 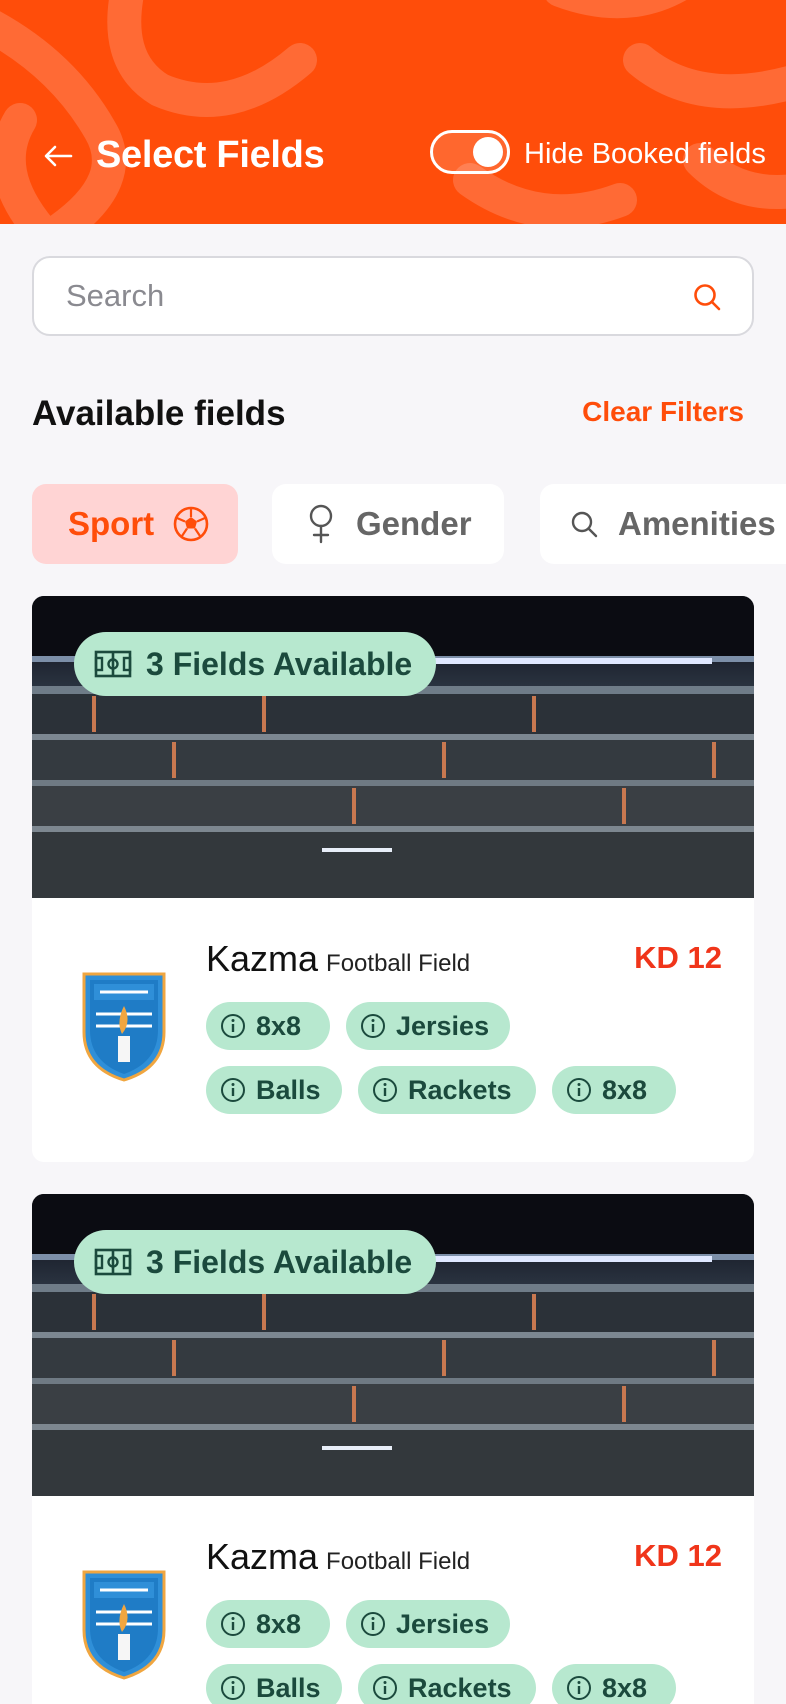 I want to click on page-title: Select Fields, so click(x=210, y=155).